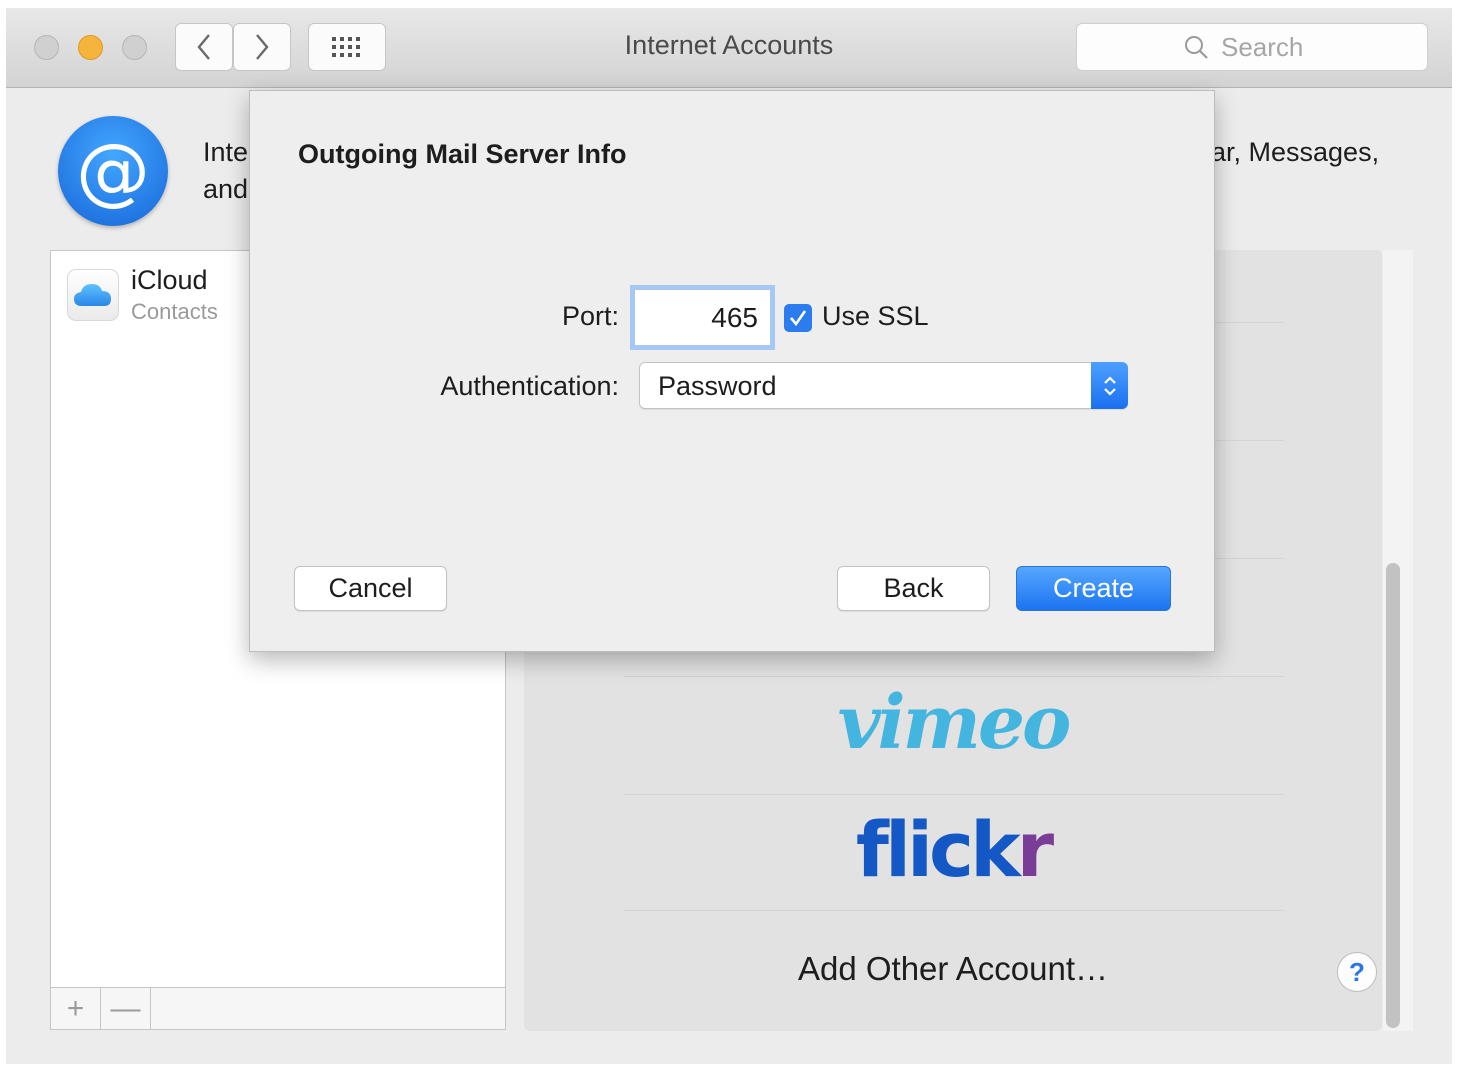 Image resolution: width=1457 pixels, height=1067 pixels. I want to click on search-input, so click(1271, 47).